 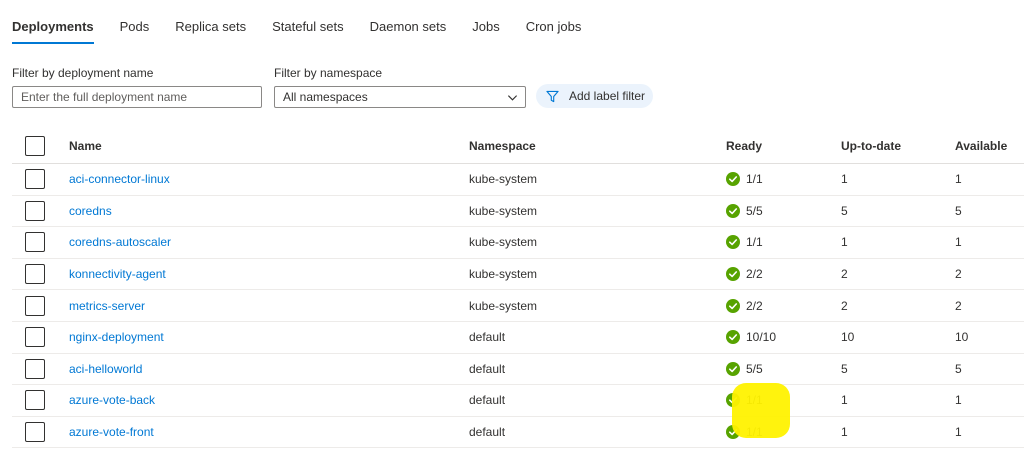 What do you see at coordinates (35, 145) in the screenshot?
I see `select-all-checkbox` at bounding box center [35, 145].